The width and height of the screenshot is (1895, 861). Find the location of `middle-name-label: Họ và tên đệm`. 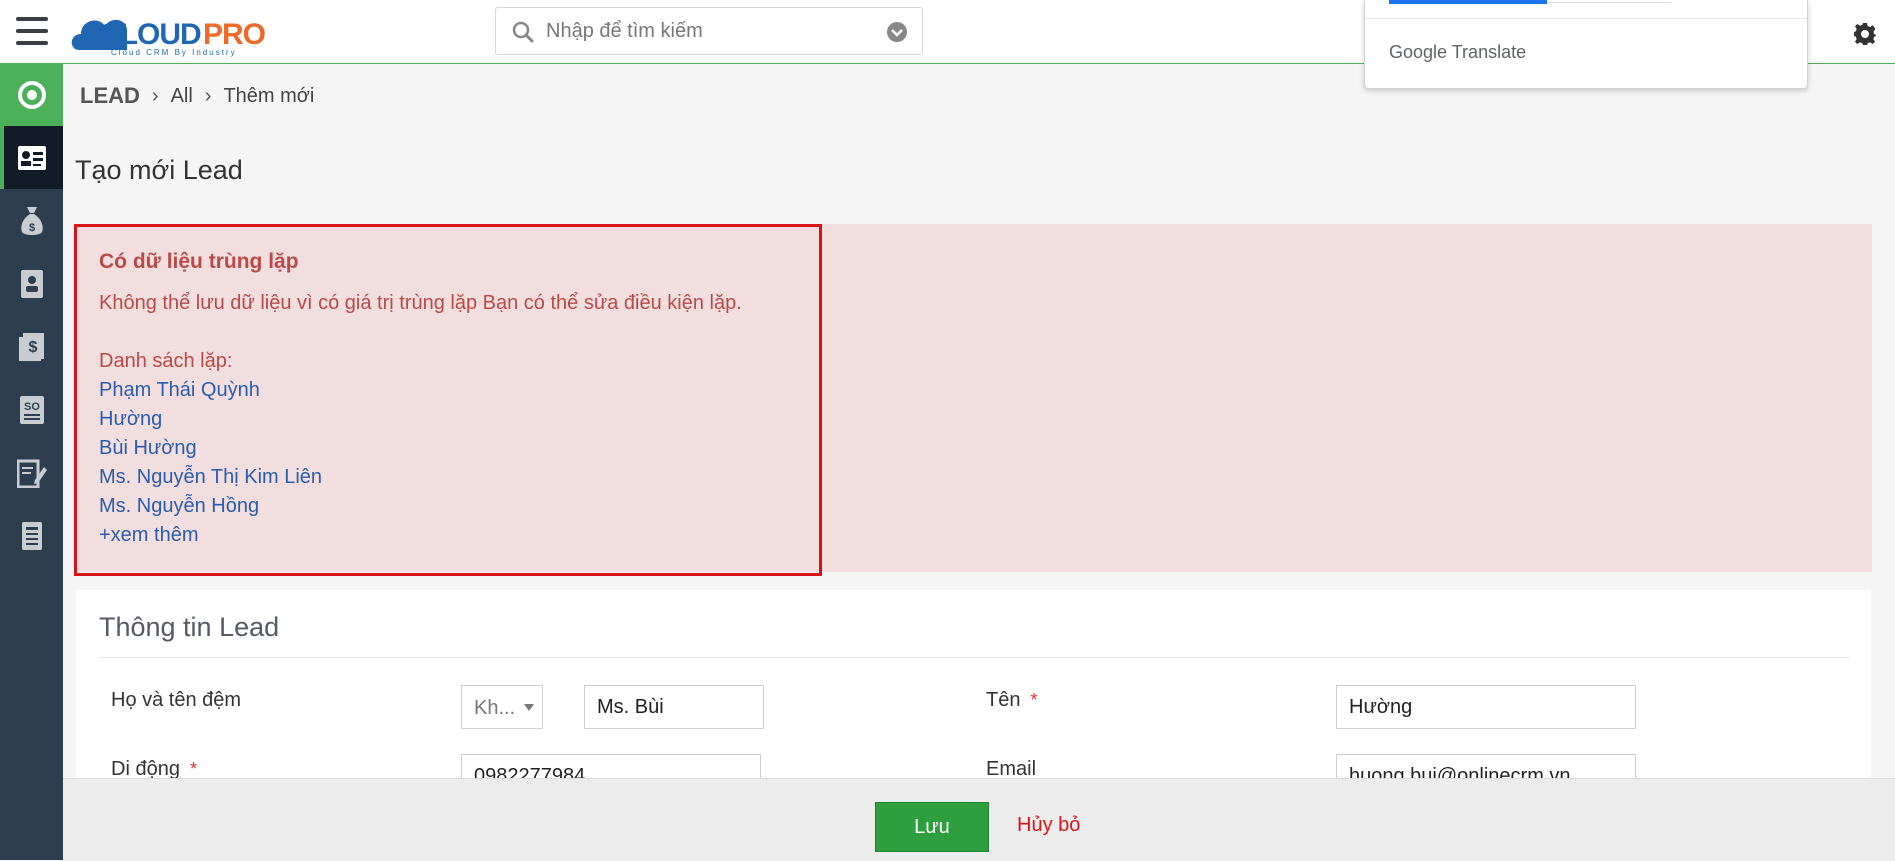

middle-name-label: Họ và tên đệm is located at coordinates (176, 700).